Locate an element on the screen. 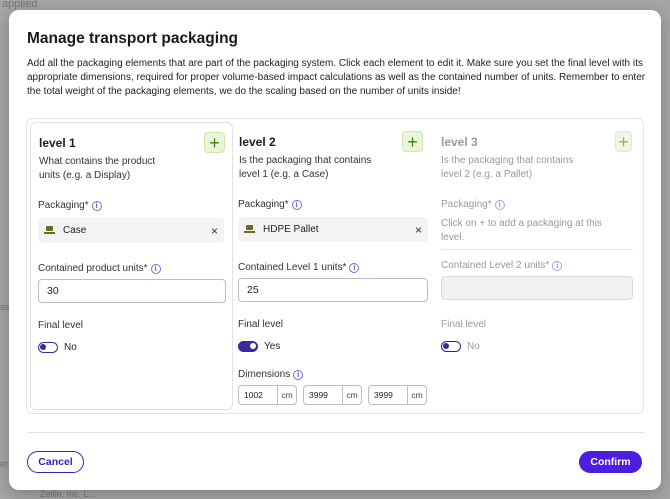  dimension-height-input: 3999 cm is located at coordinates (397, 395).